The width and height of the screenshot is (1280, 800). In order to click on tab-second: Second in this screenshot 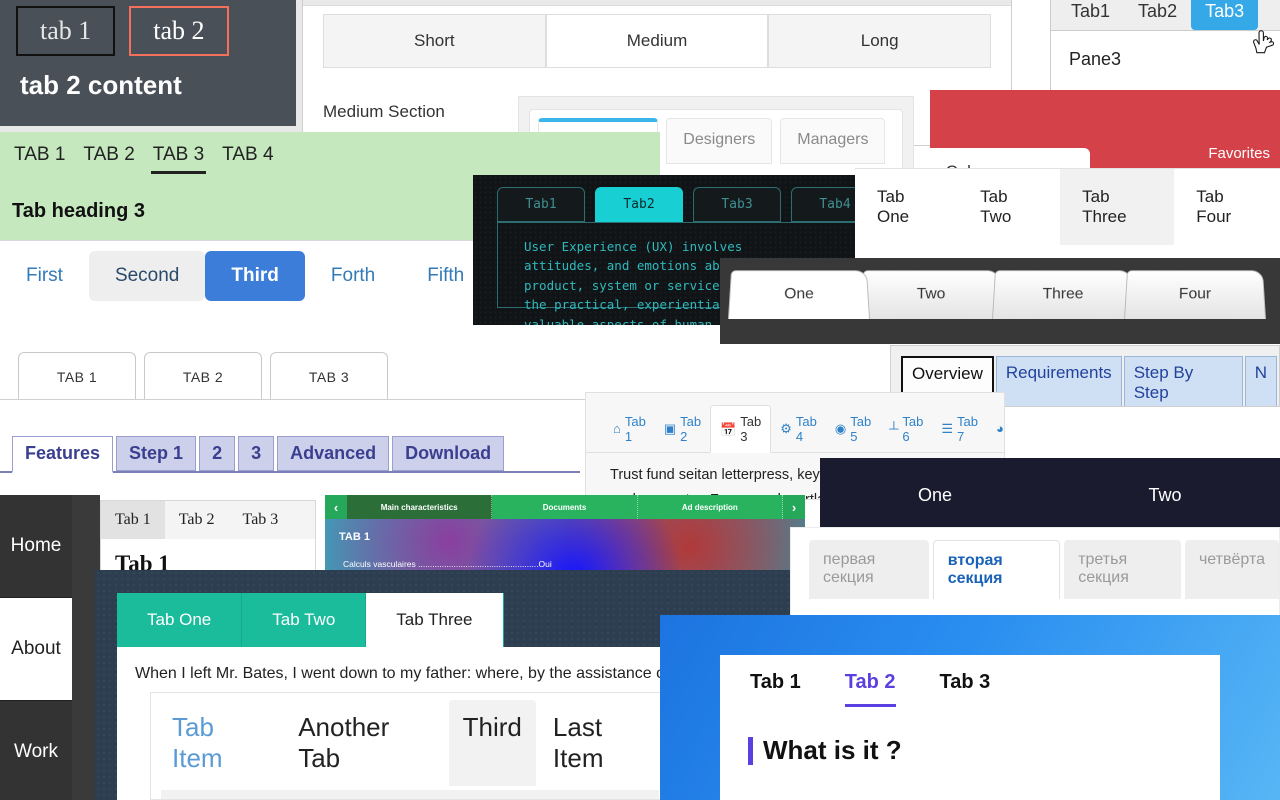, I will do `click(147, 276)`.